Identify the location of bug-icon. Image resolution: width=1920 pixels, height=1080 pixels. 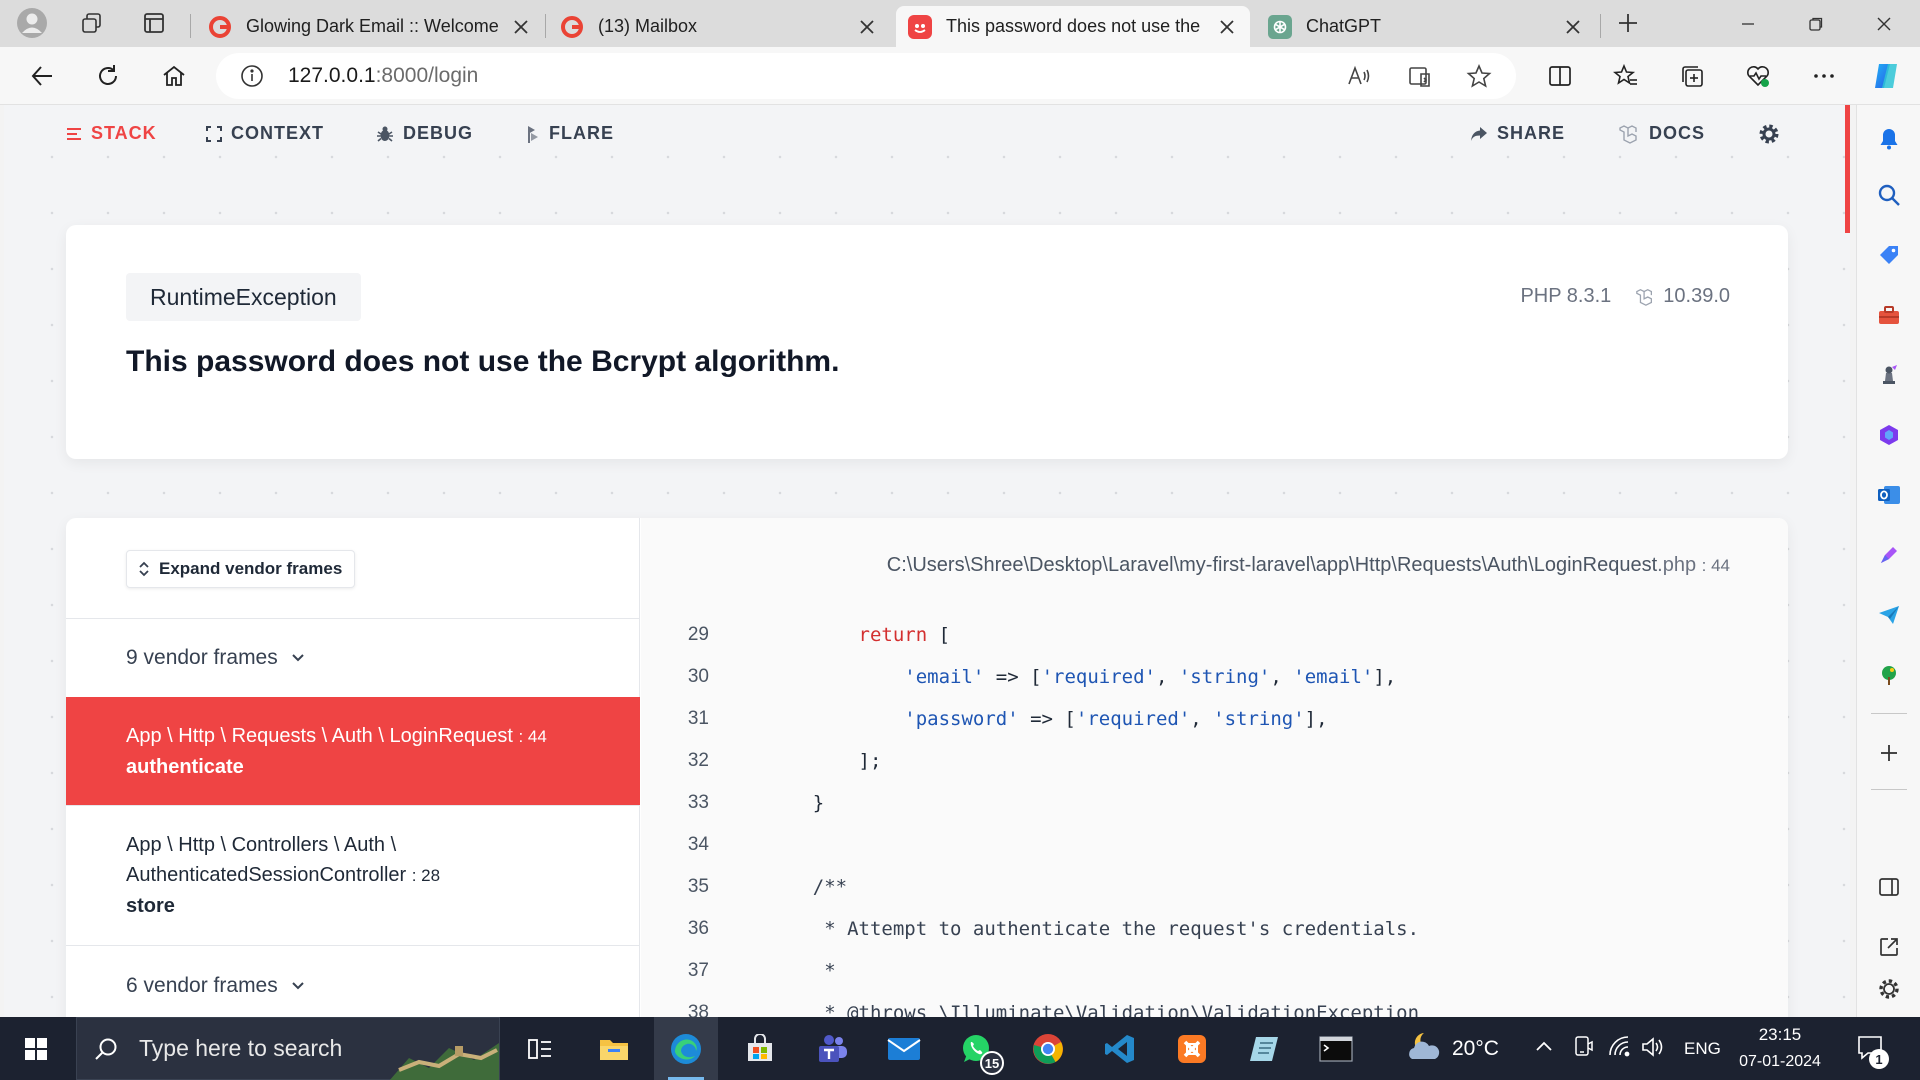
(385, 134).